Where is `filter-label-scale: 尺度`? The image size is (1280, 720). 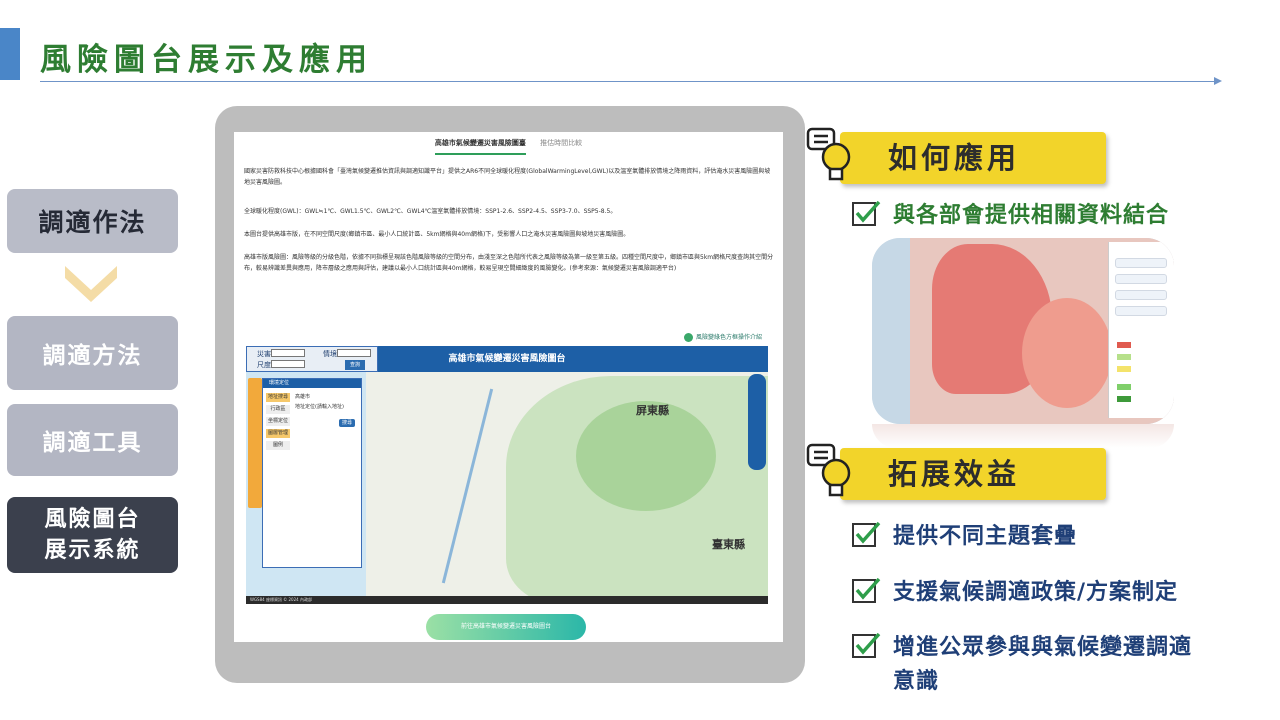 filter-label-scale: 尺度 is located at coordinates (264, 365).